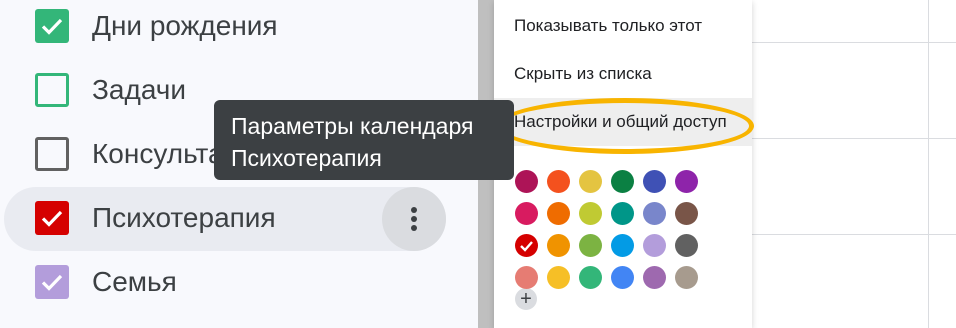 The width and height of the screenshot is (956, 328). Describe the element at coordinates (623, 26) in the screenshot. I see `menu-item-display-only-this: Показывать только этот` at that location.